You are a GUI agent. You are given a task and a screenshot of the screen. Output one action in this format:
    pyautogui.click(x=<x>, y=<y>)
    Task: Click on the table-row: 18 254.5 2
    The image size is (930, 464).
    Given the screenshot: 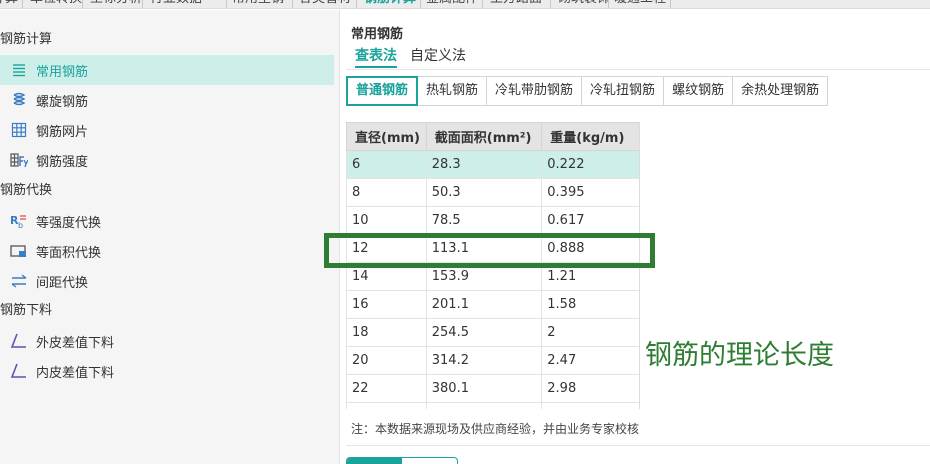 What is the action you would take?
    pyautogui.click(x=492, y=332)
    